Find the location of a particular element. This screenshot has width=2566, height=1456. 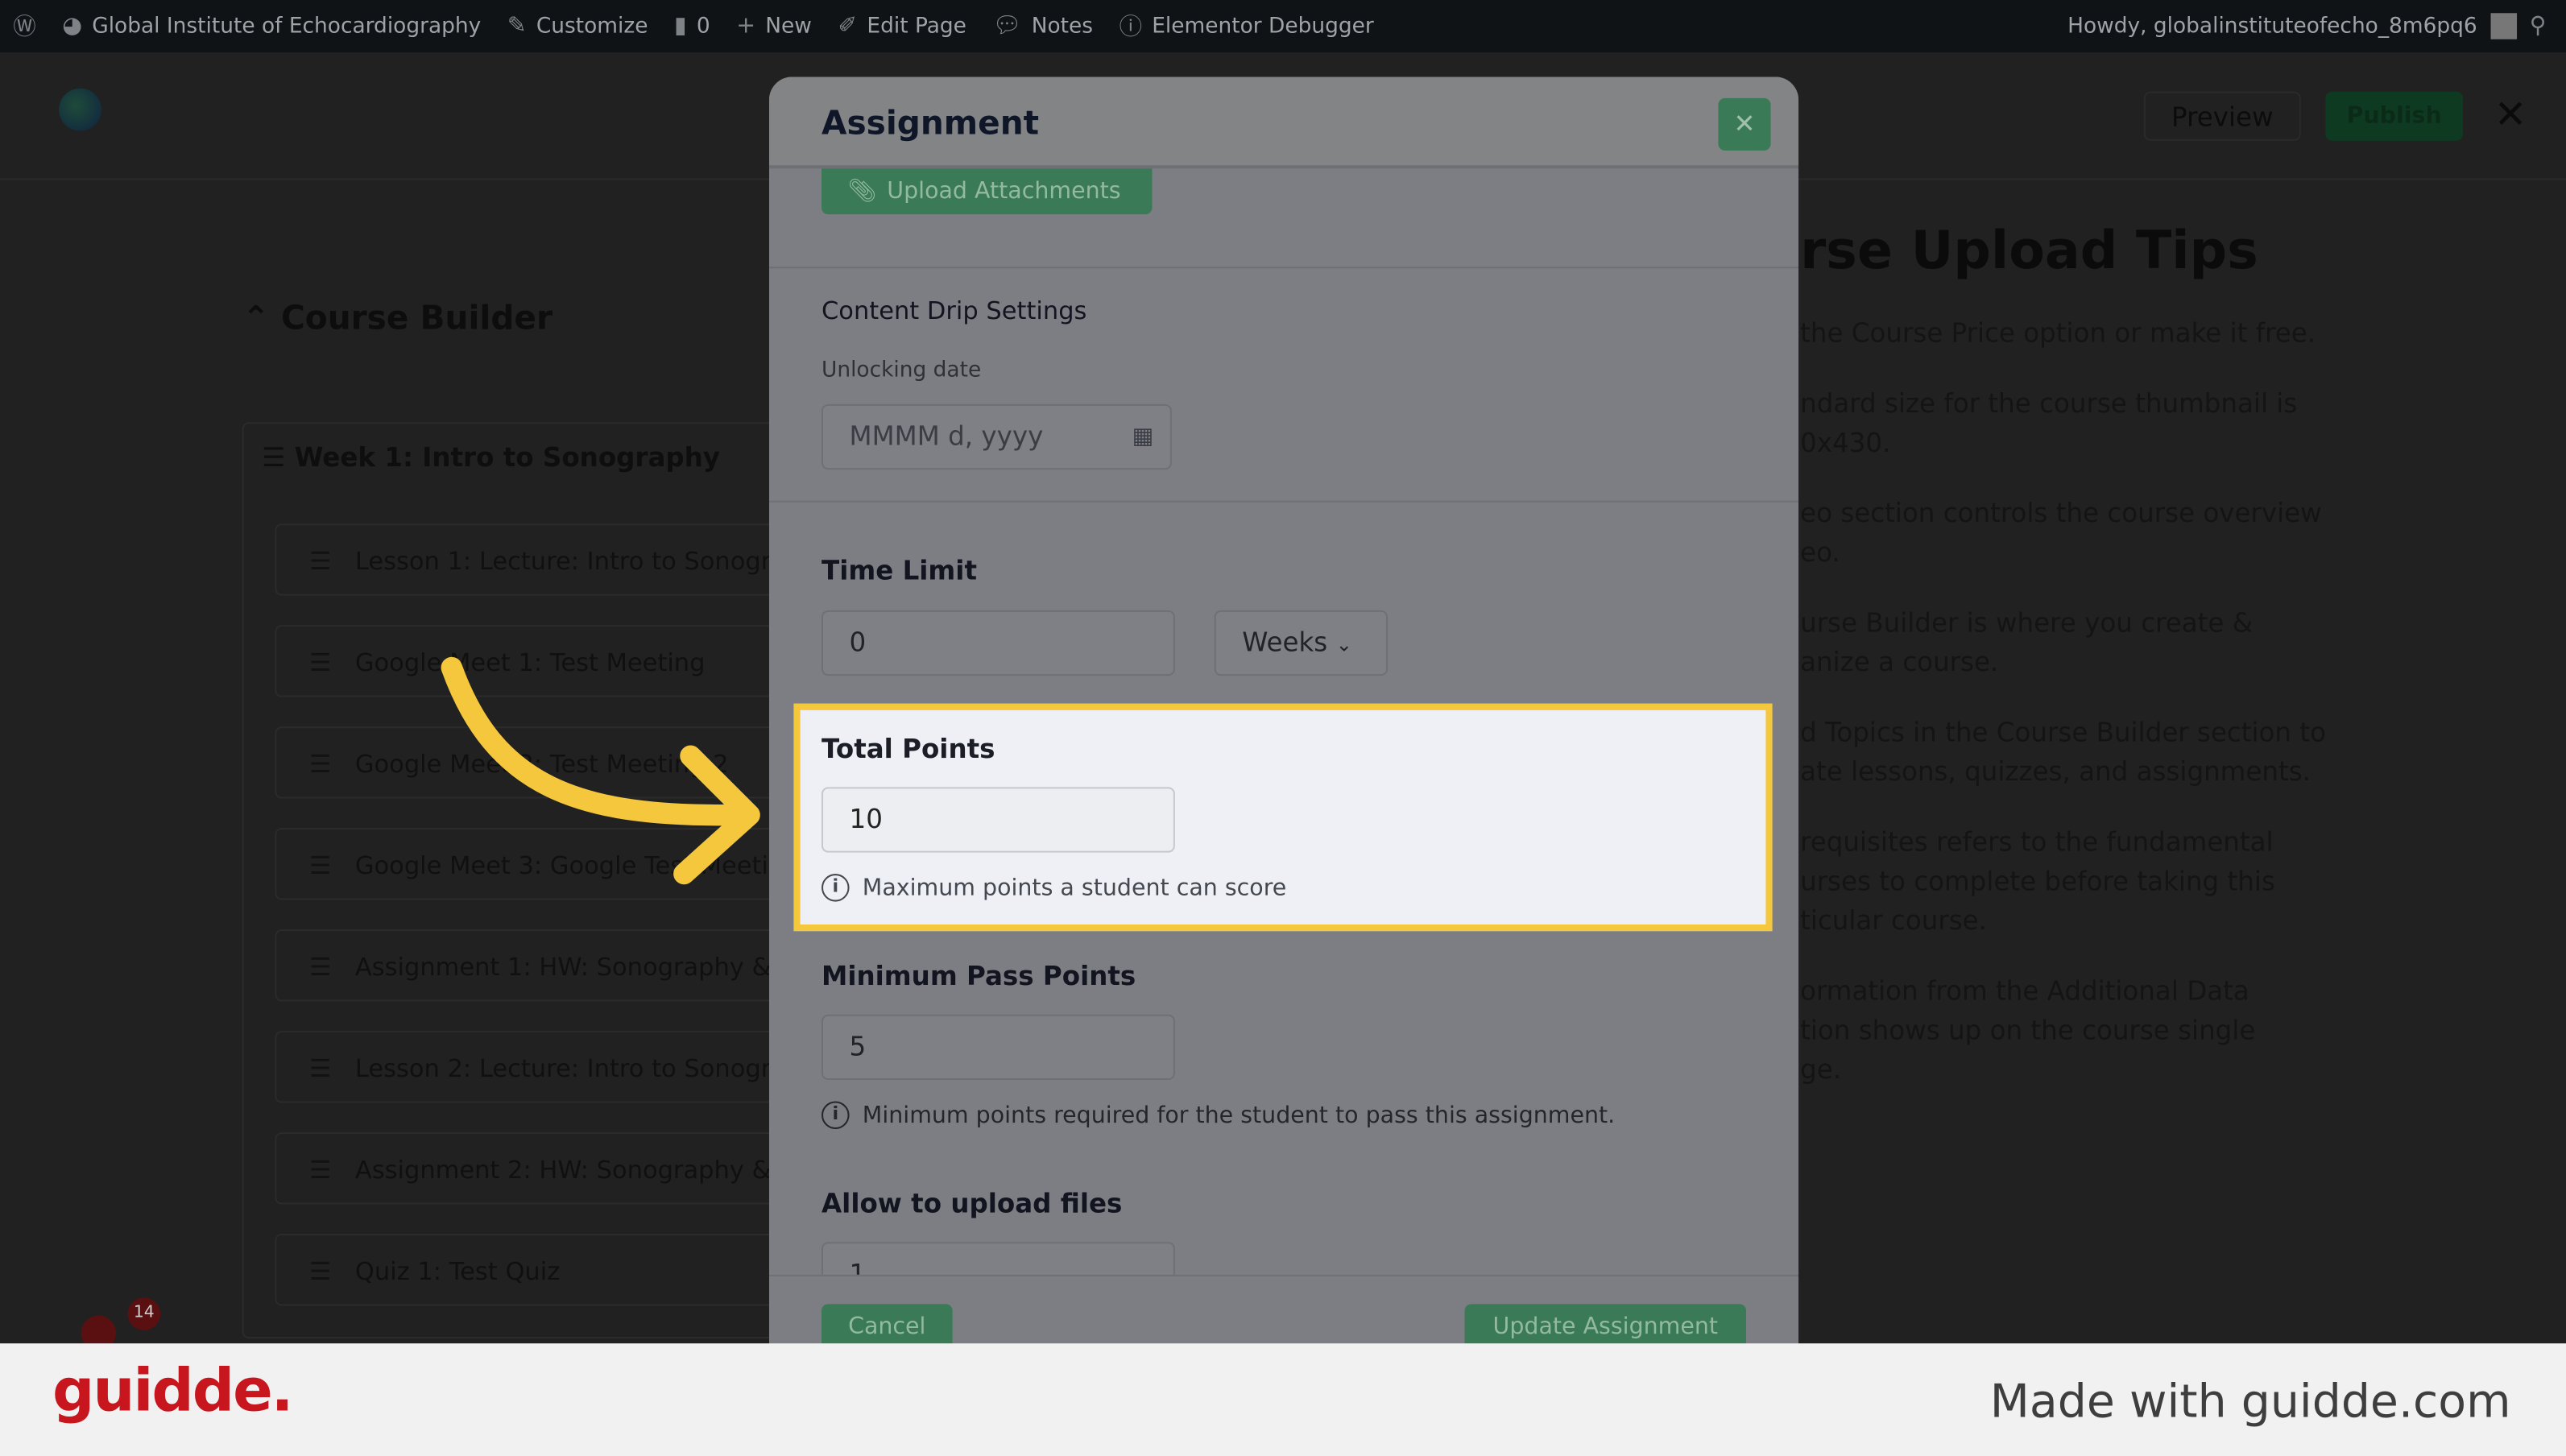

list-item: Quiz 1: Test Quiz is located at coordinates (529, 1270).